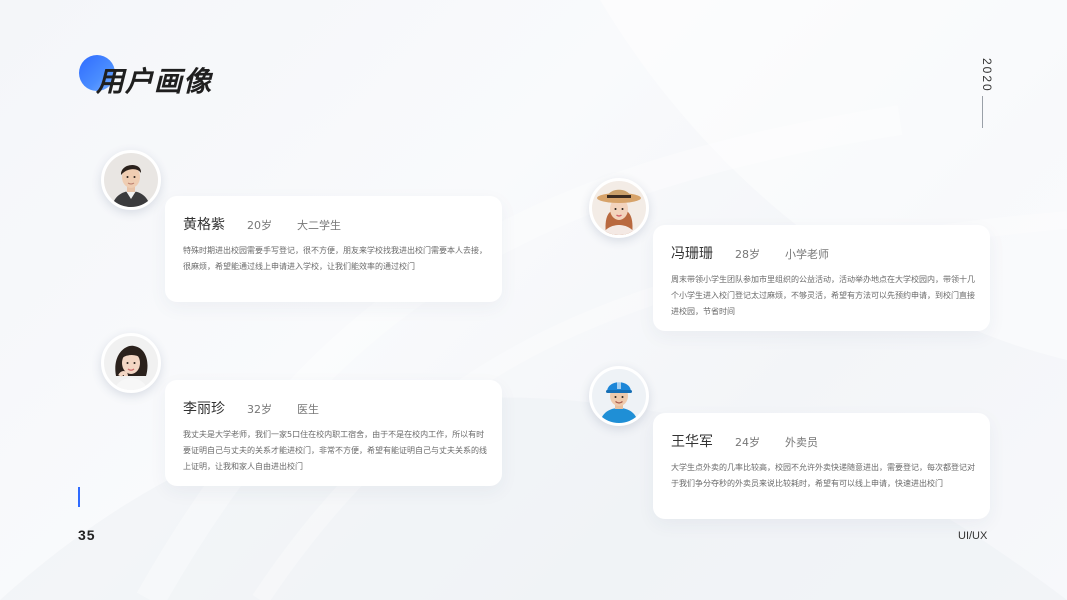 This screenshot has width=1067, height=600. Describe the element at coordinates (204, 409) in the screenshot. I see `persona-name: 李丽珍` at that location.